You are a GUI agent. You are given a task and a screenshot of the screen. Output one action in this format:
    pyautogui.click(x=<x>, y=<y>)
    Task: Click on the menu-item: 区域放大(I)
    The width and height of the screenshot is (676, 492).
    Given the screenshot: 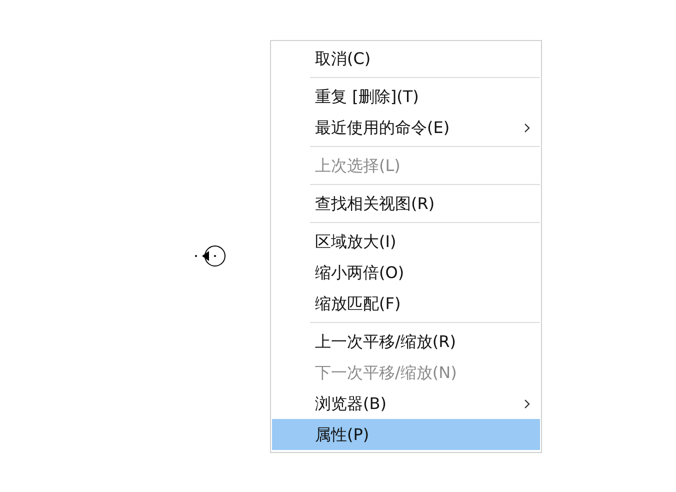 What is the action you would take?
    pyautogui.click(x=406, y=241)
    